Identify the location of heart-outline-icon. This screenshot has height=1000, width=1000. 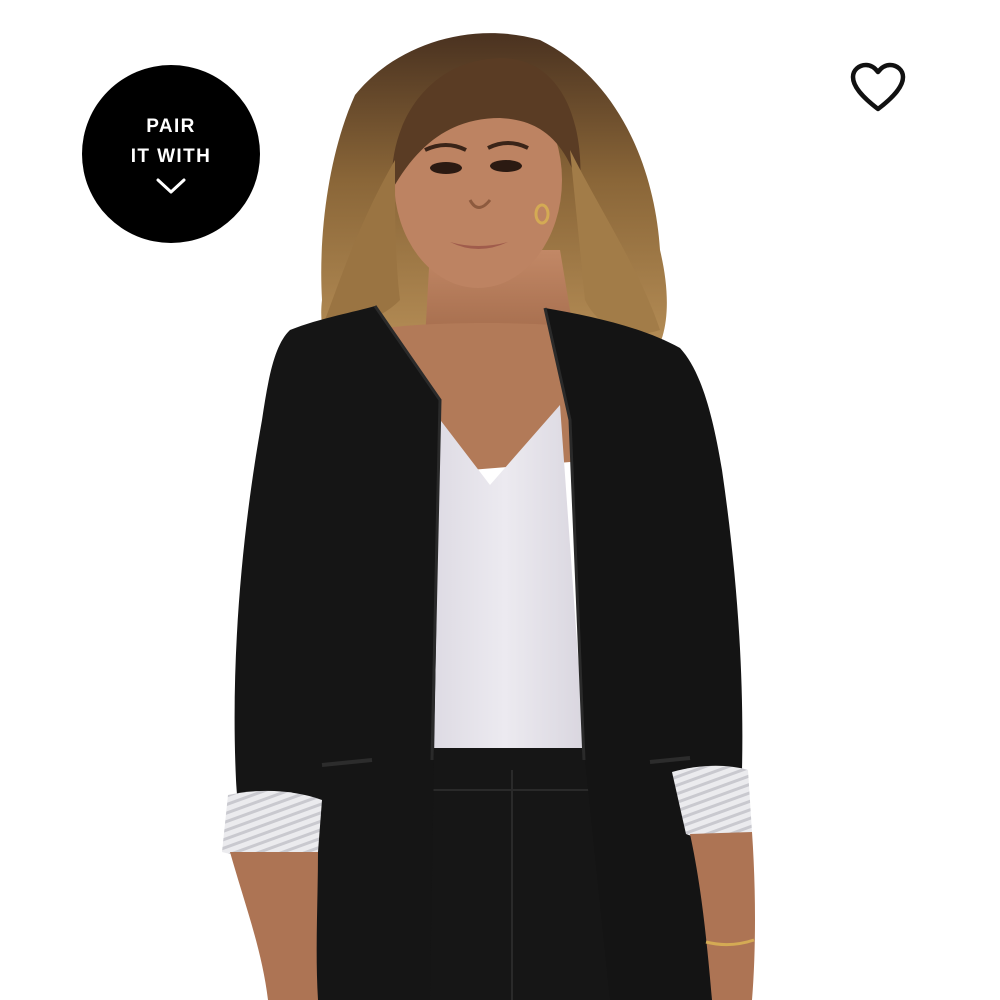
(878, 87).